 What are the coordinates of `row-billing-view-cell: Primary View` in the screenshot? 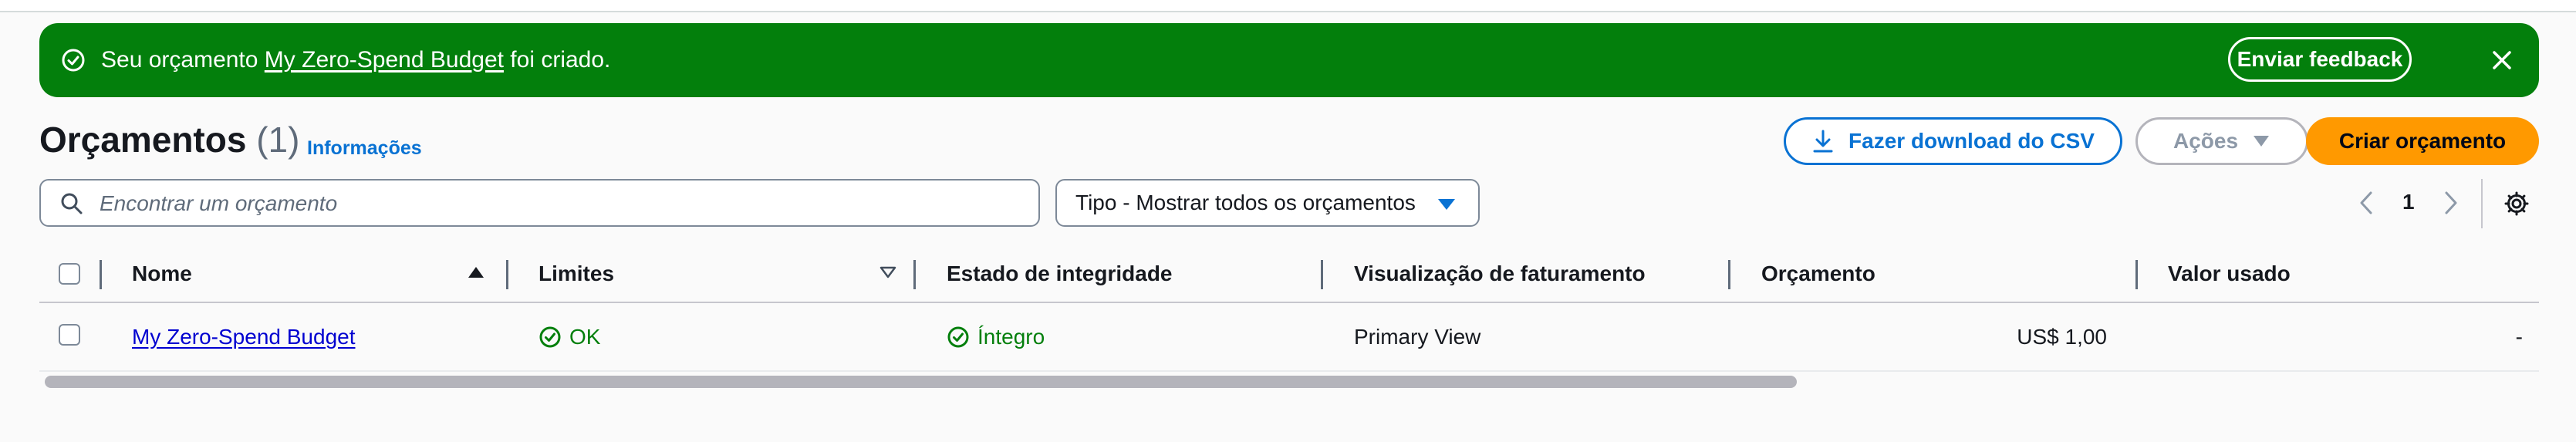 It's located at (1417, 337).